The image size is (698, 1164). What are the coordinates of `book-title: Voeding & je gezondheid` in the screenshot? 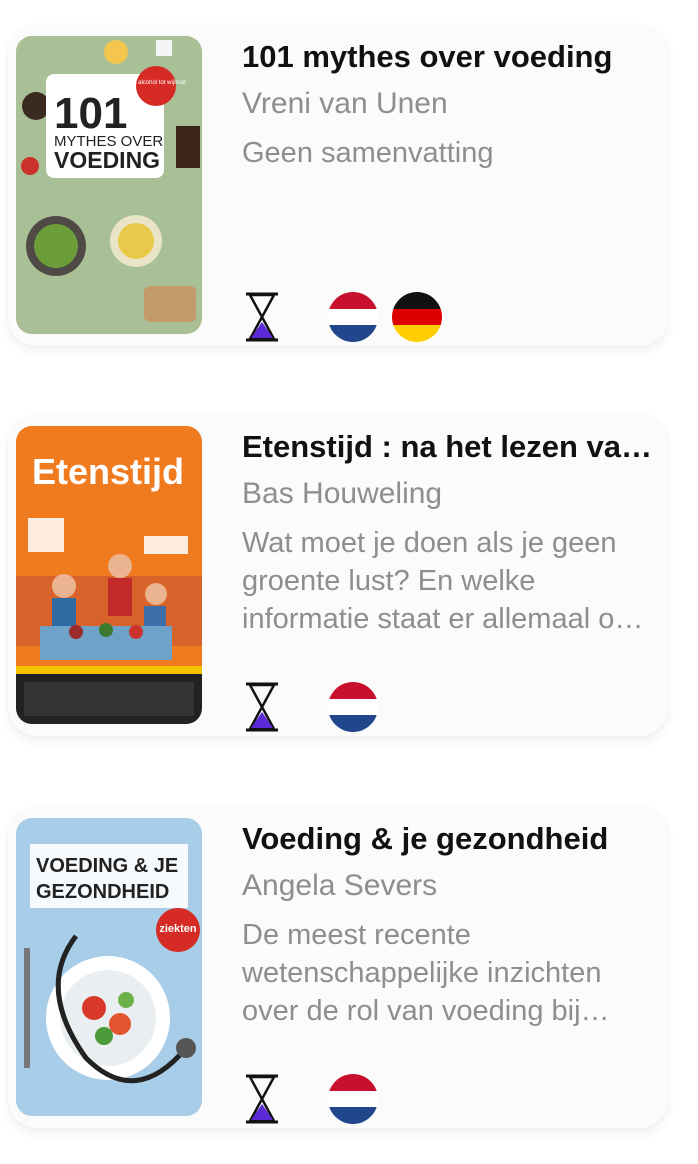 It's located at (447, 839).